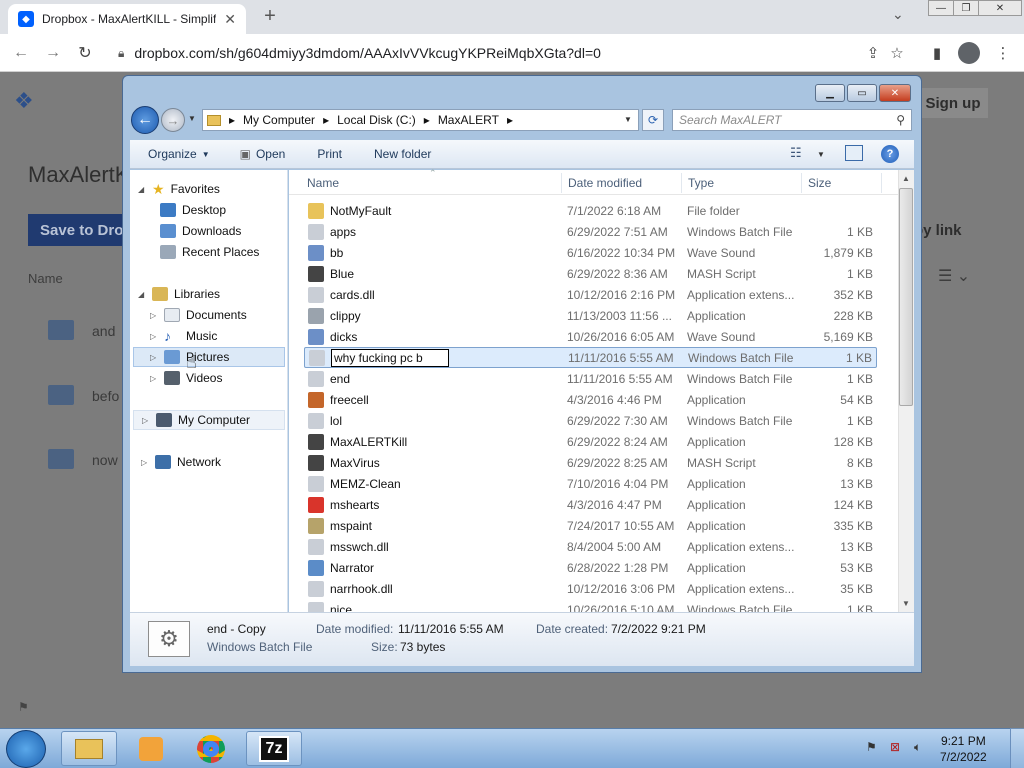  What do you see at coordinates (270, 16) in the screenshot?
I see `new-tab-button: +` at bounding box center [270, 16].